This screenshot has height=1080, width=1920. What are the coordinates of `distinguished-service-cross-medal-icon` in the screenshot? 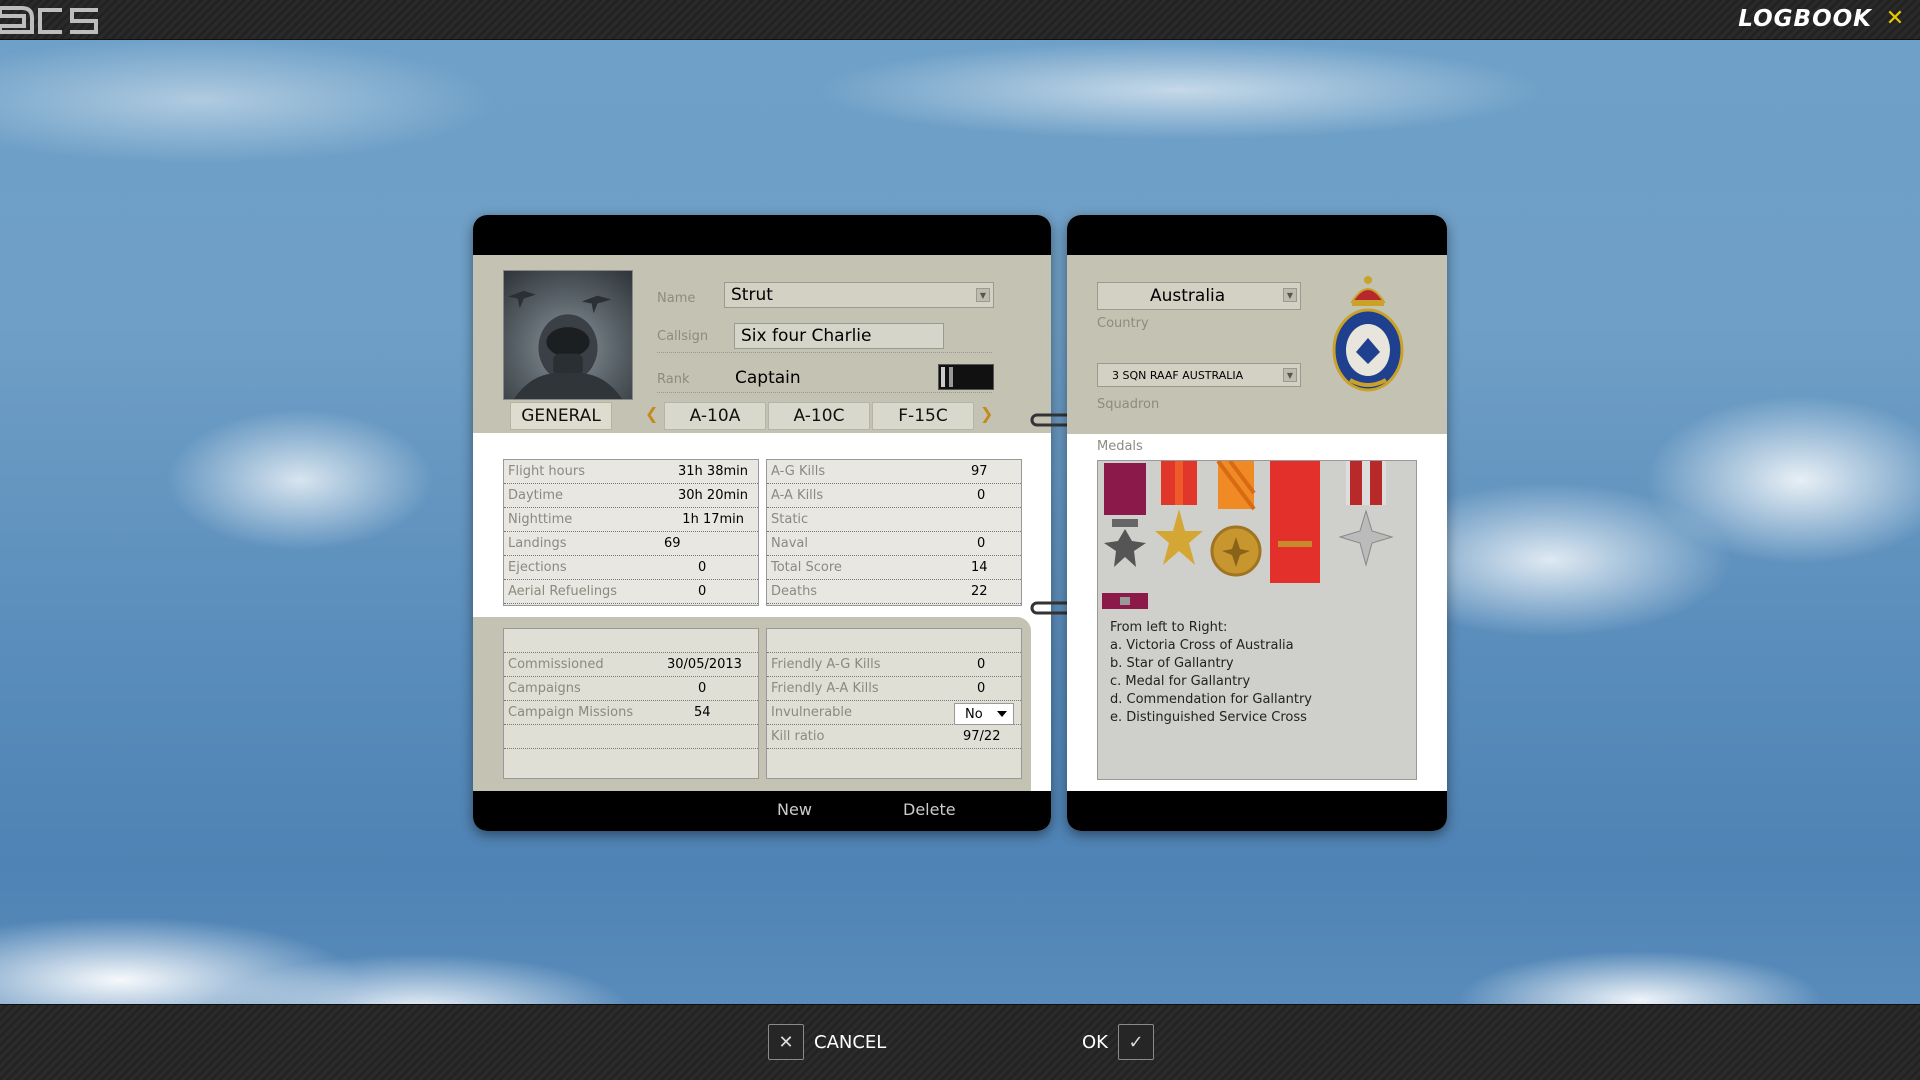 It's located at (1366, 514).